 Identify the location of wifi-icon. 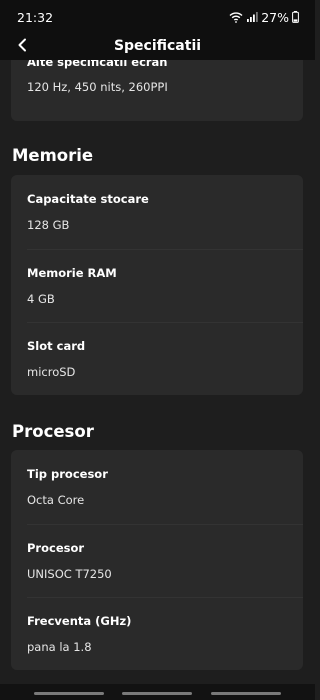
(236, 17).